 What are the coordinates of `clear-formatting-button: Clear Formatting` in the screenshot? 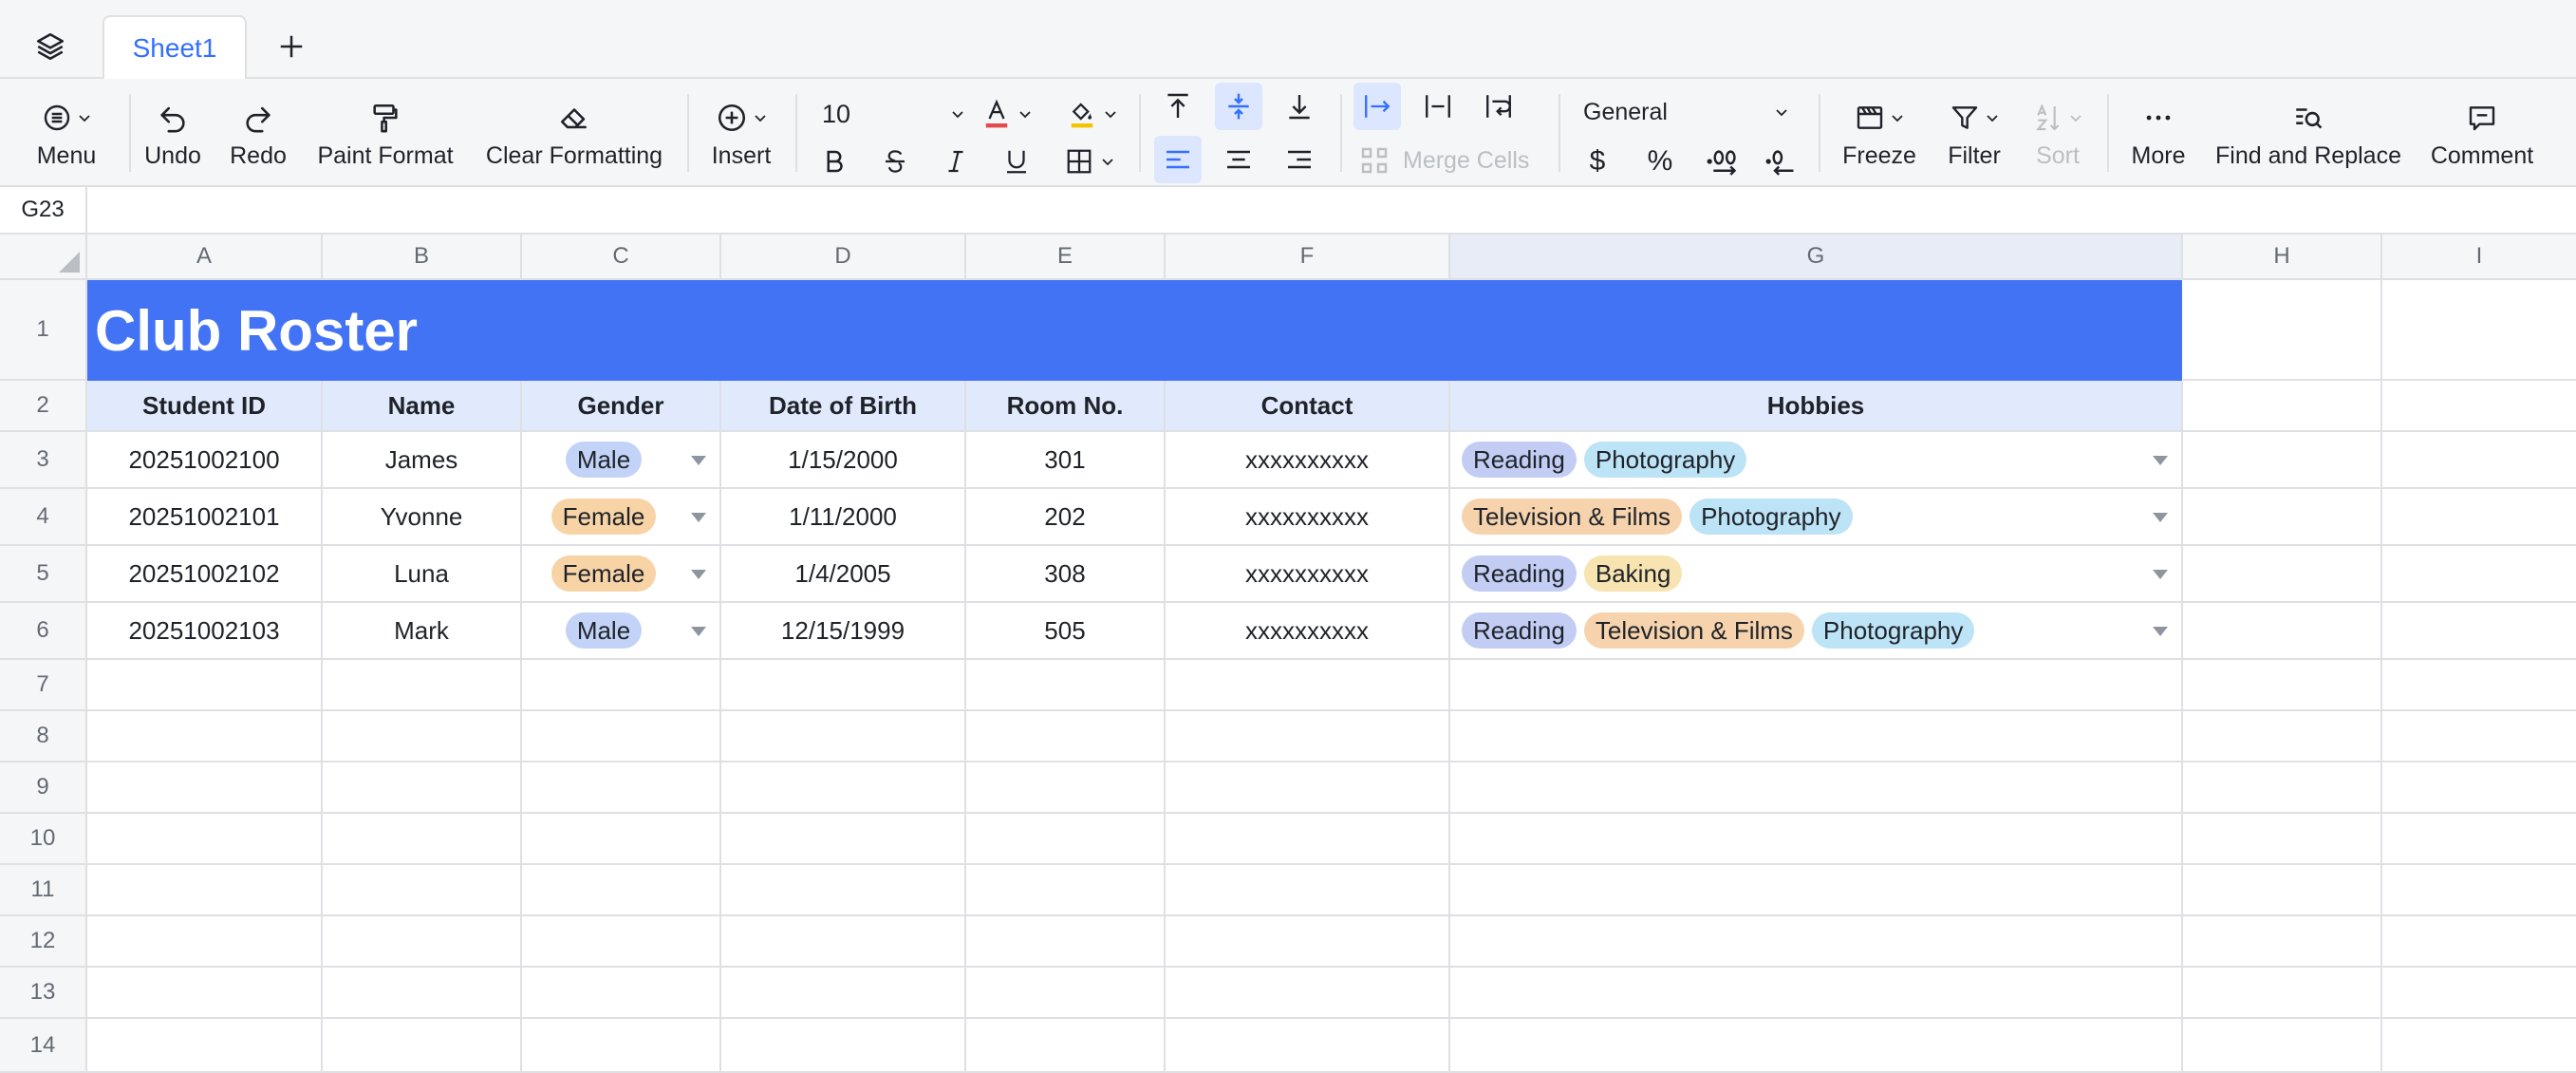 It's located at (574, 133).